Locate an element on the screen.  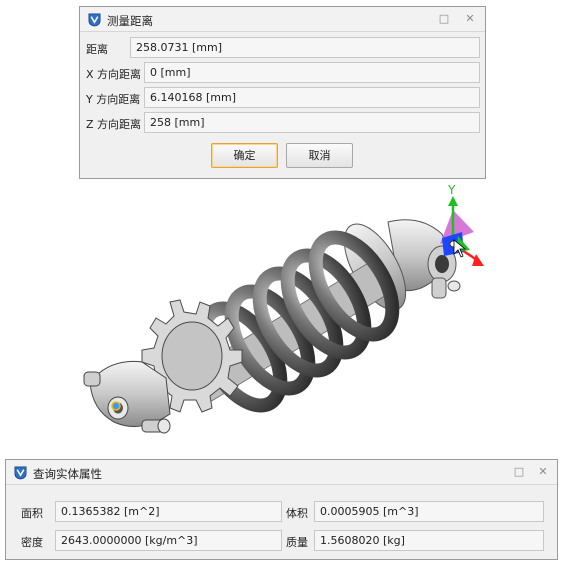
density-value: 2643.0000000 [kg/m^3] is located at coordinates (168, 540).